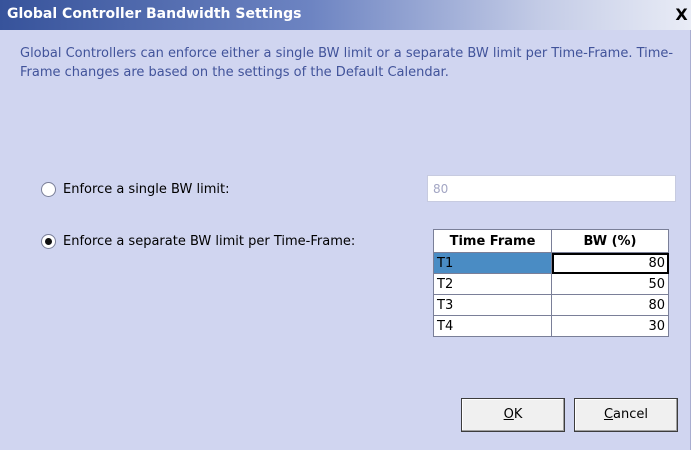  What do you see at coordinates (610, 284) in the screenshot?
I see `bw-cell: 50` at bounding box center [610, 284].